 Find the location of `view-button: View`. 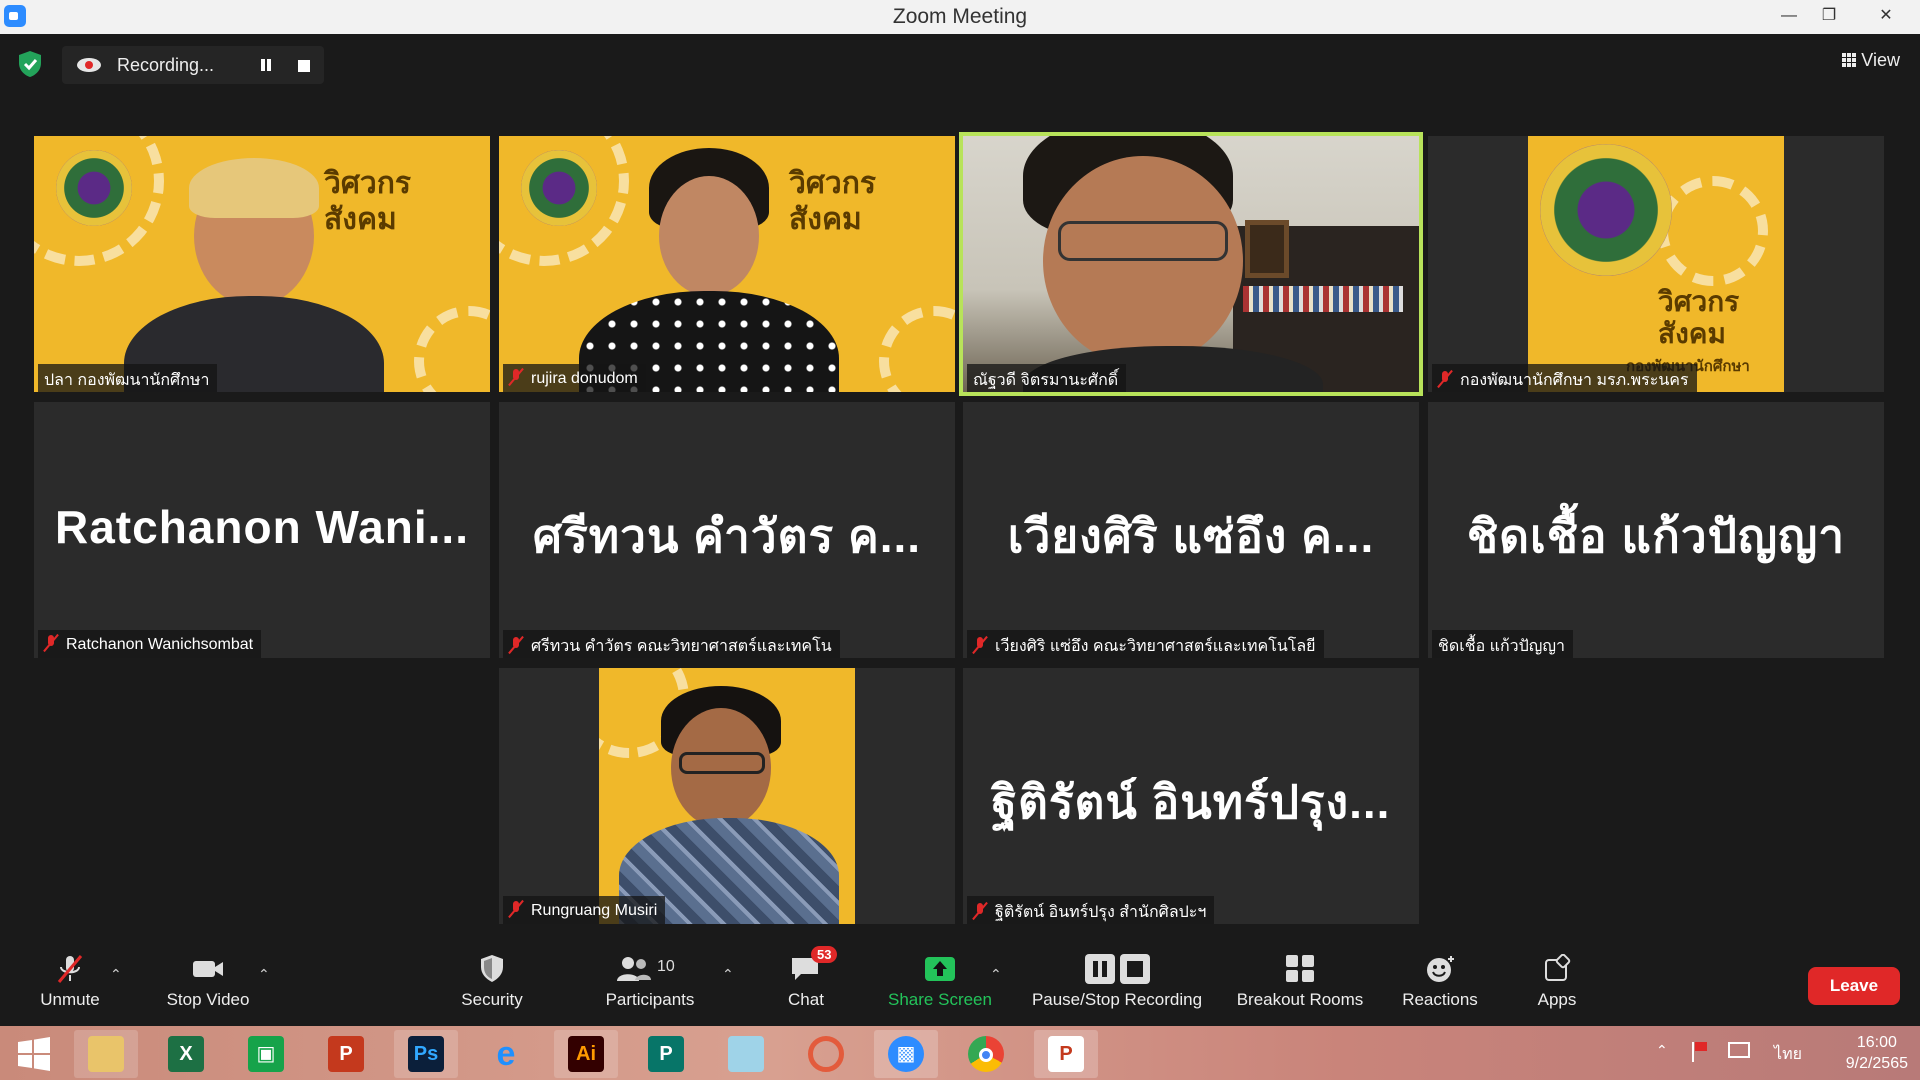

view-button: View is located at coordinates (1871, 60).